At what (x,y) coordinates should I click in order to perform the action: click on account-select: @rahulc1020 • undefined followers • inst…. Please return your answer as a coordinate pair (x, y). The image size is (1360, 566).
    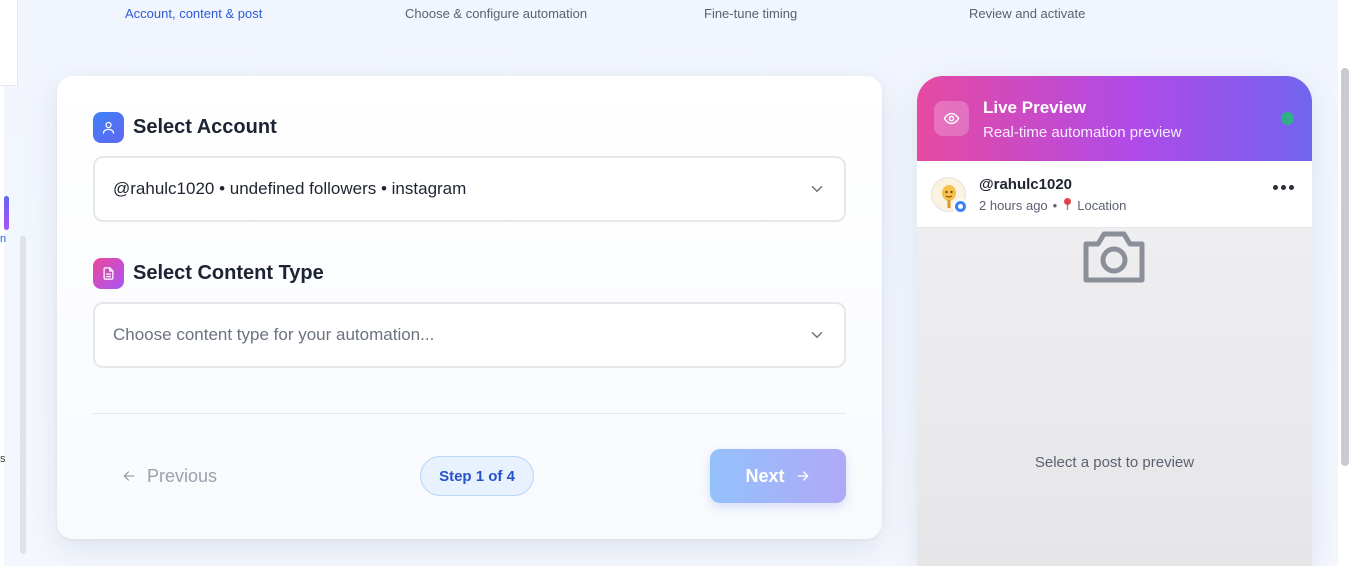
    Looking at the image, I should click on (469, 189).